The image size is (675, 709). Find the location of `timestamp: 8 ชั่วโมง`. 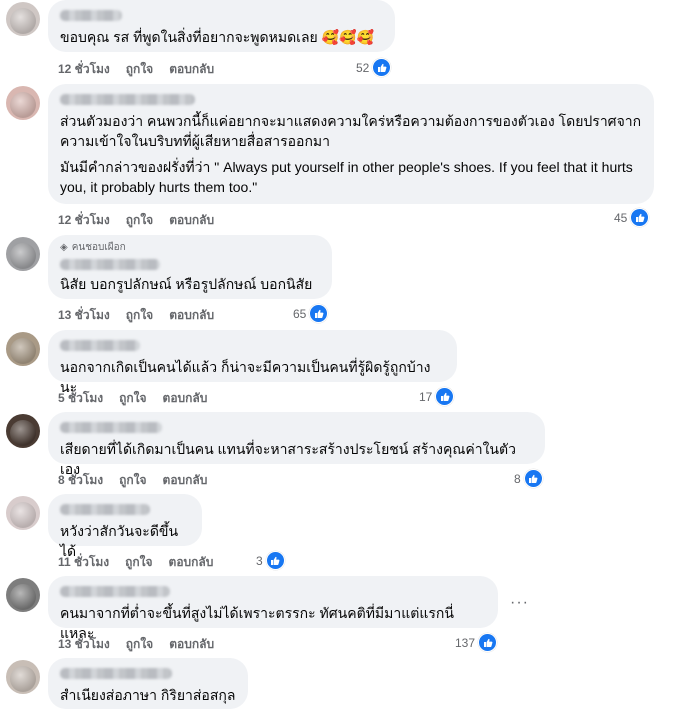

timestamp: 8 ชั่วโมง is located at coordinates (80, 480).